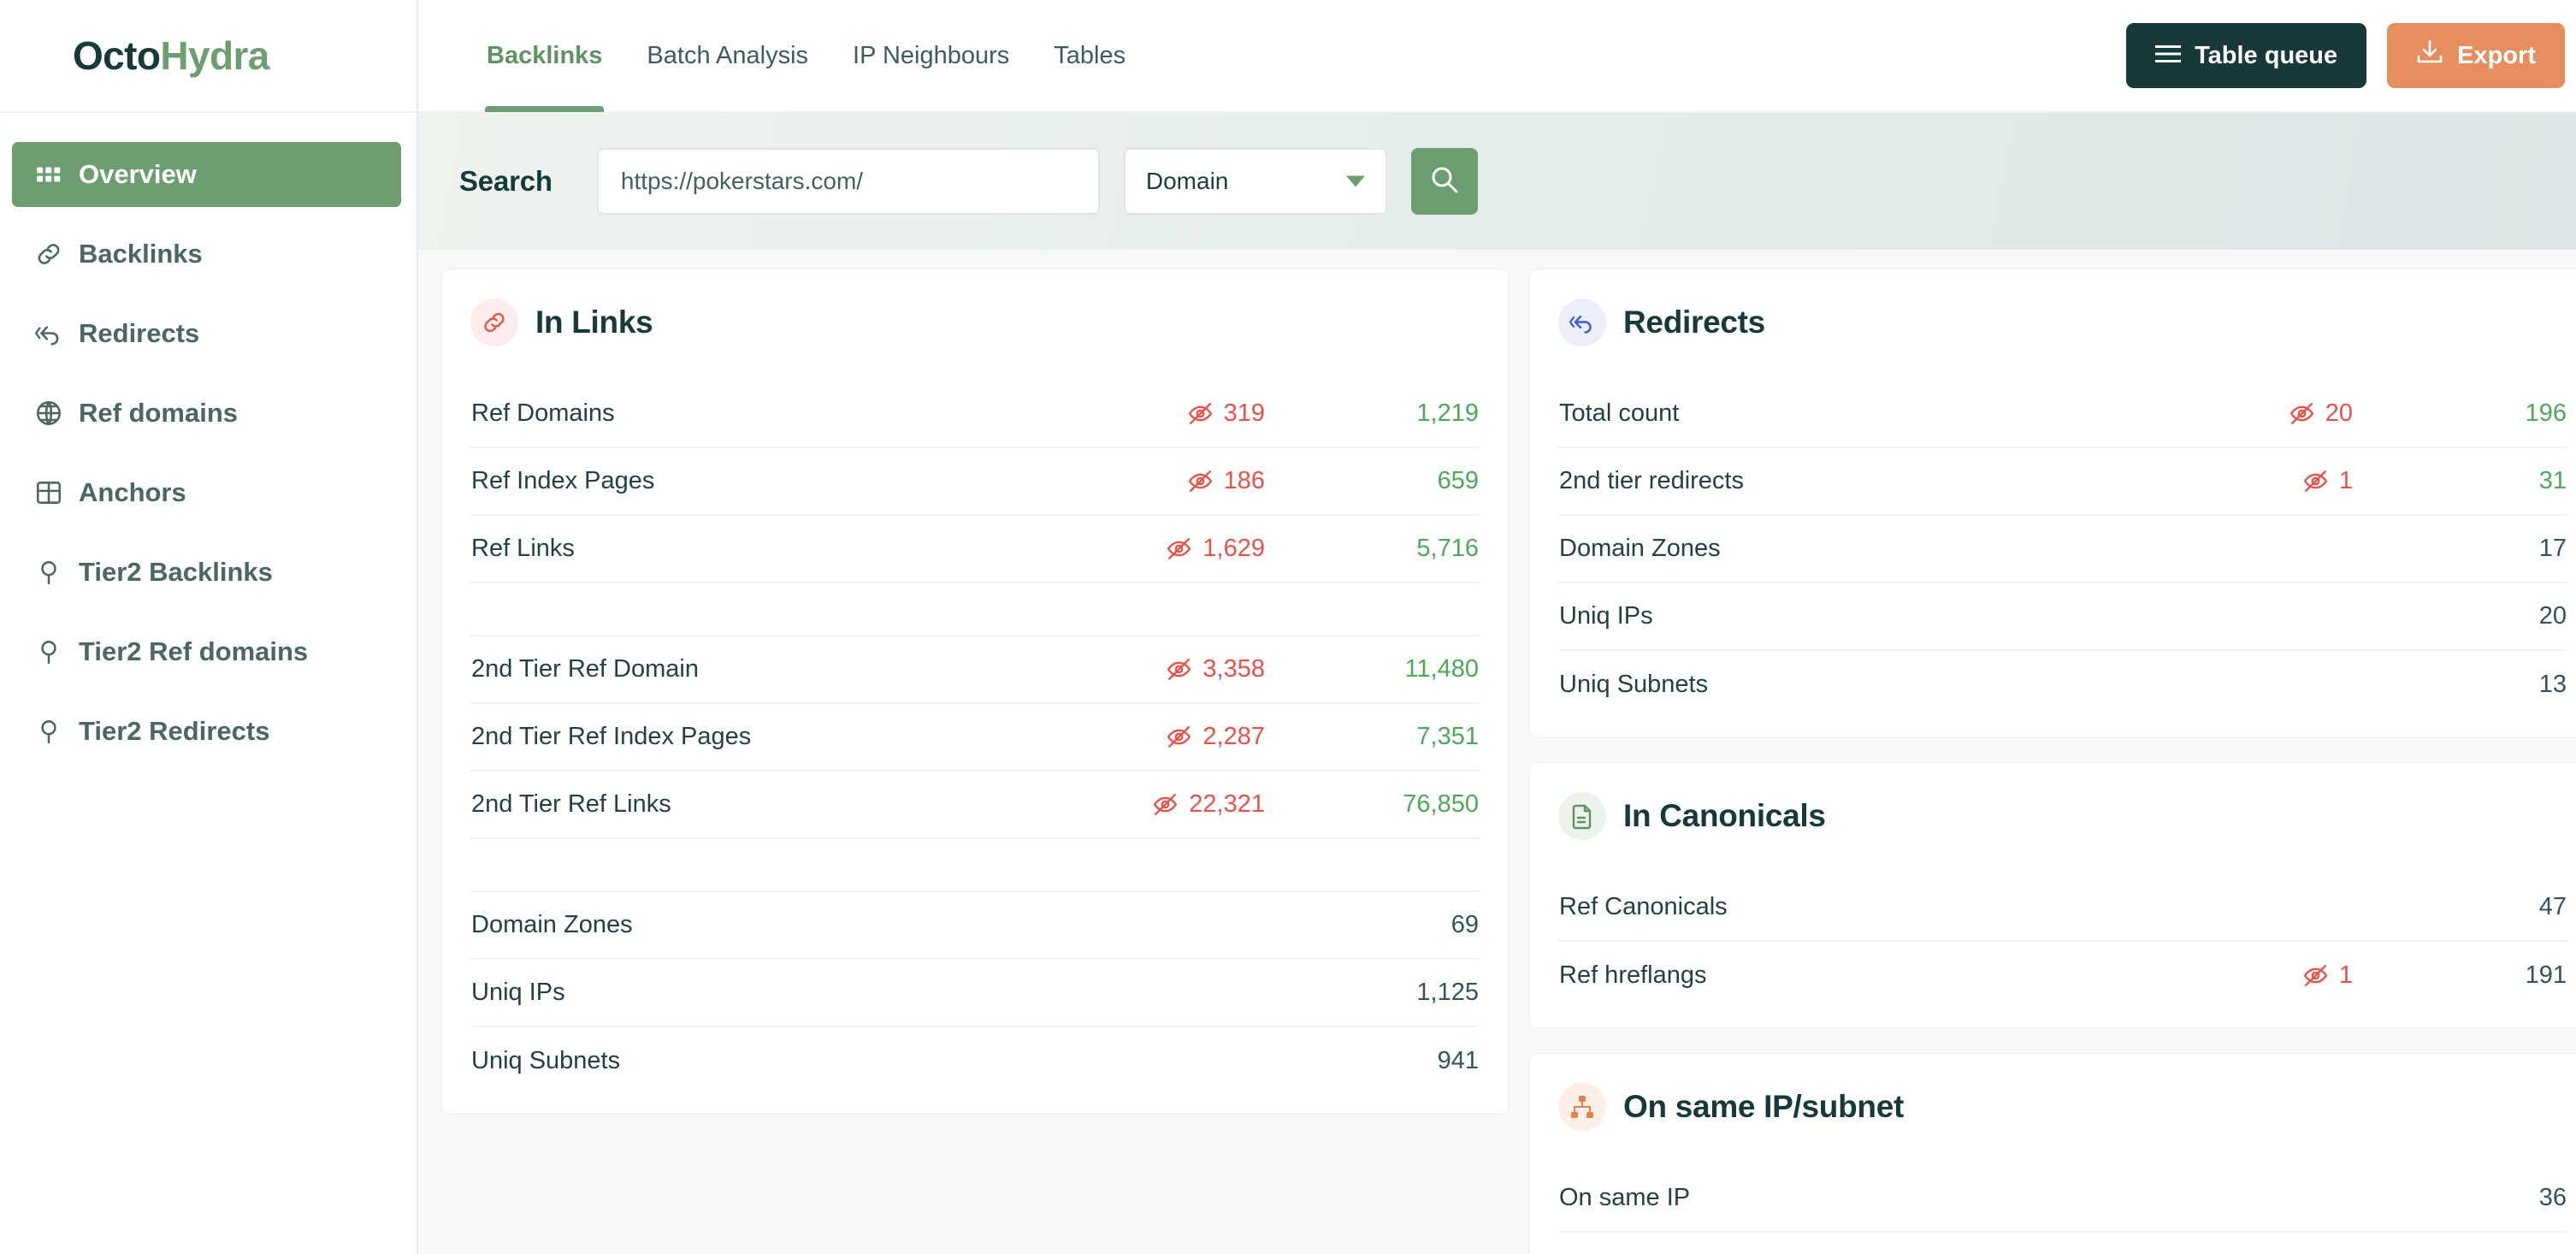 This screenshot has height=1254, width=2576. I want to click on metric-row: 2nd tier redirects 1 31, so click(2062, 482).